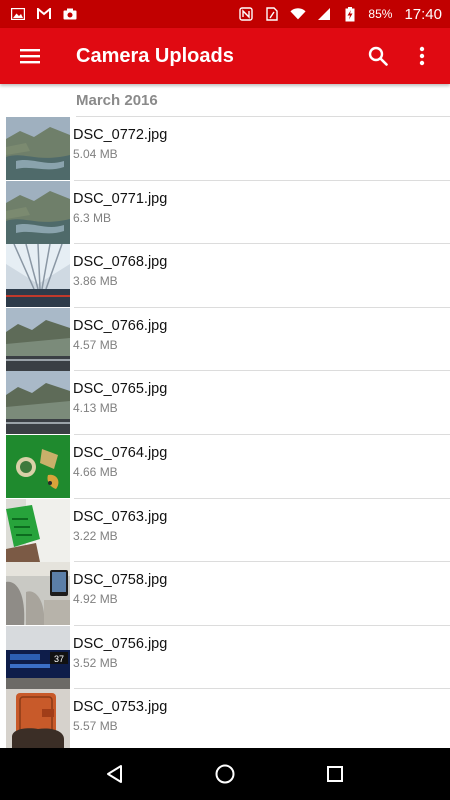  Describe the element at coordinates (261, 149) in the screenshot. I see `file-info: DSC_0772.jpg 5.04 MB` at that location.